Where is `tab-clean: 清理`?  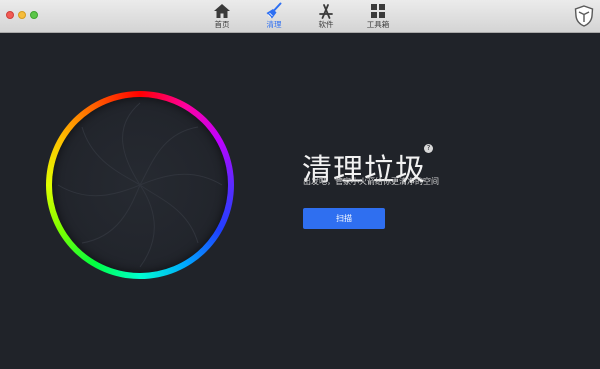 tab-clean: 清理 is located at coordinates (274, 16).